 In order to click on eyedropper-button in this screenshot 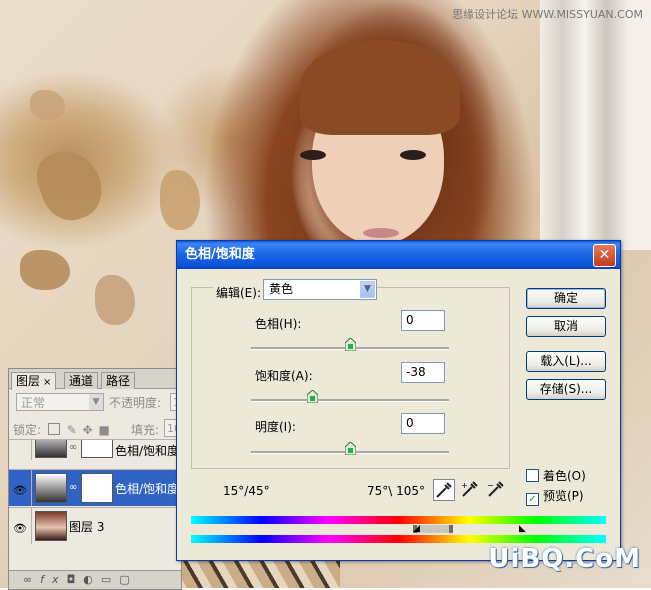, I will do `click(444, 490)`.